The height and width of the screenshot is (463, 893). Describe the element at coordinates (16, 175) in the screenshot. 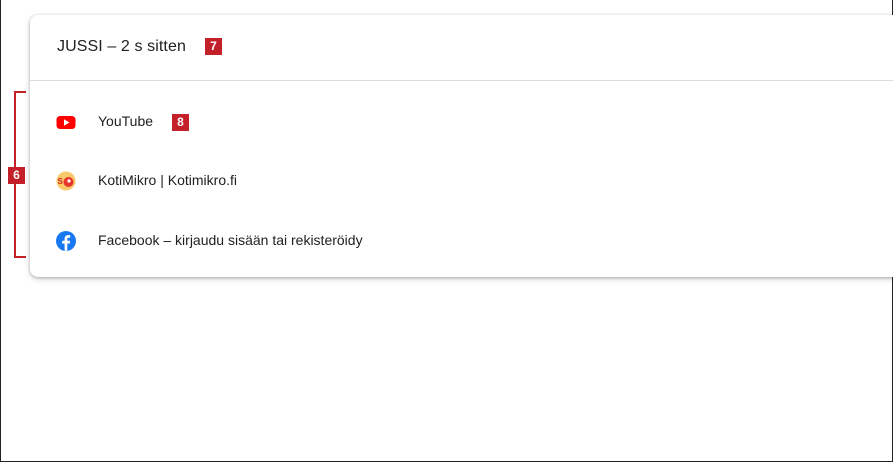

I see `annotation-badge-6: 6` at that location.